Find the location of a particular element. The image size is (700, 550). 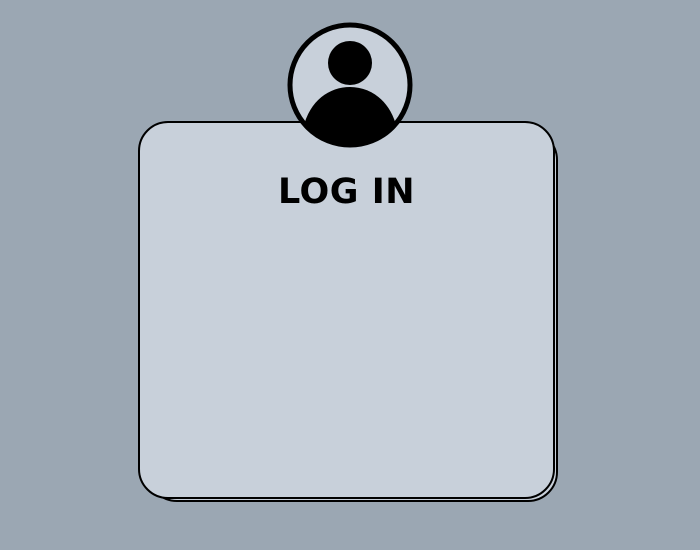

user-avatar-graphic is located at coordinates (350, 85).